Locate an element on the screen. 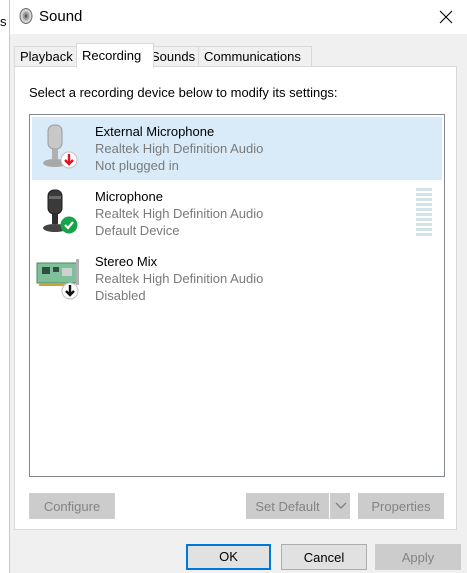  background-window-text: s is located at coordinates (3, 21).